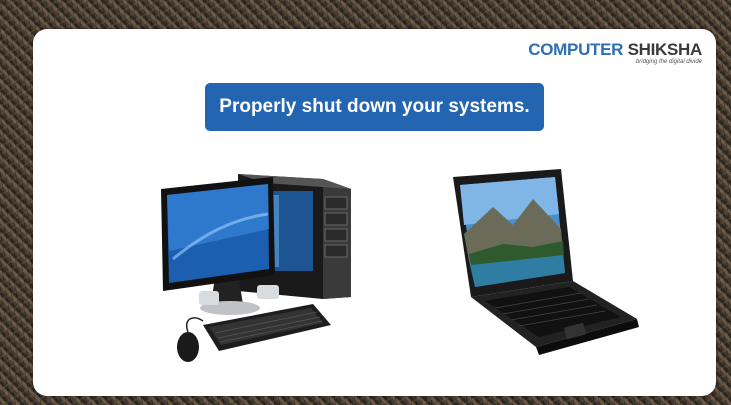 The width and height of the screenshot is (731, 405). Describe the element at coordinates (546, 262) in the screenshot. I see `laptop-icon` at that location.